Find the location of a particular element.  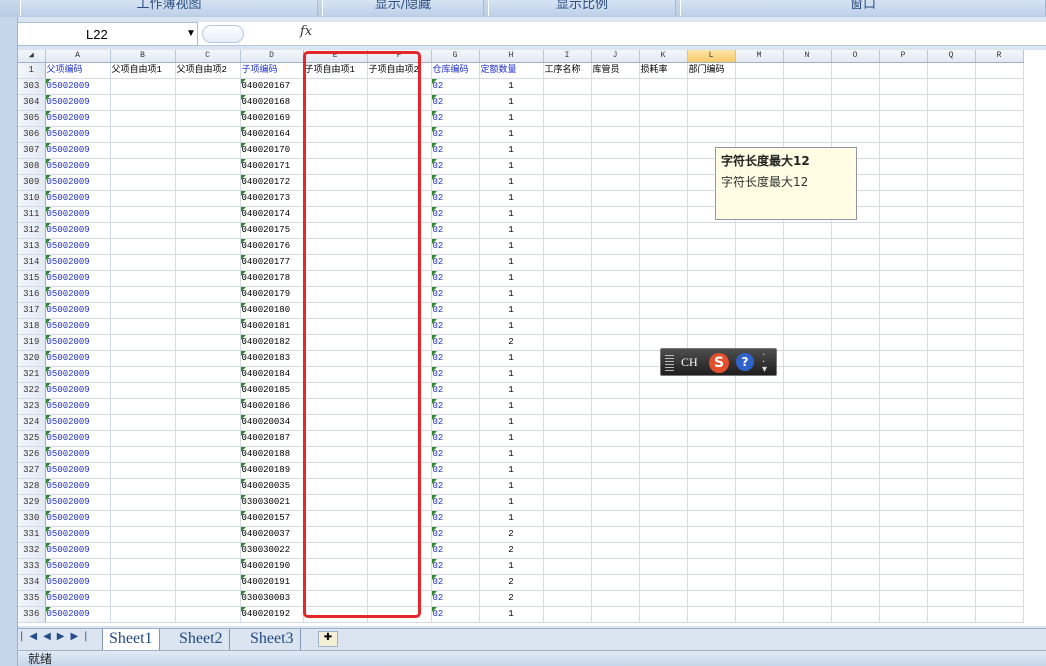

row-header: 317 is located at coordinates (32, 310).